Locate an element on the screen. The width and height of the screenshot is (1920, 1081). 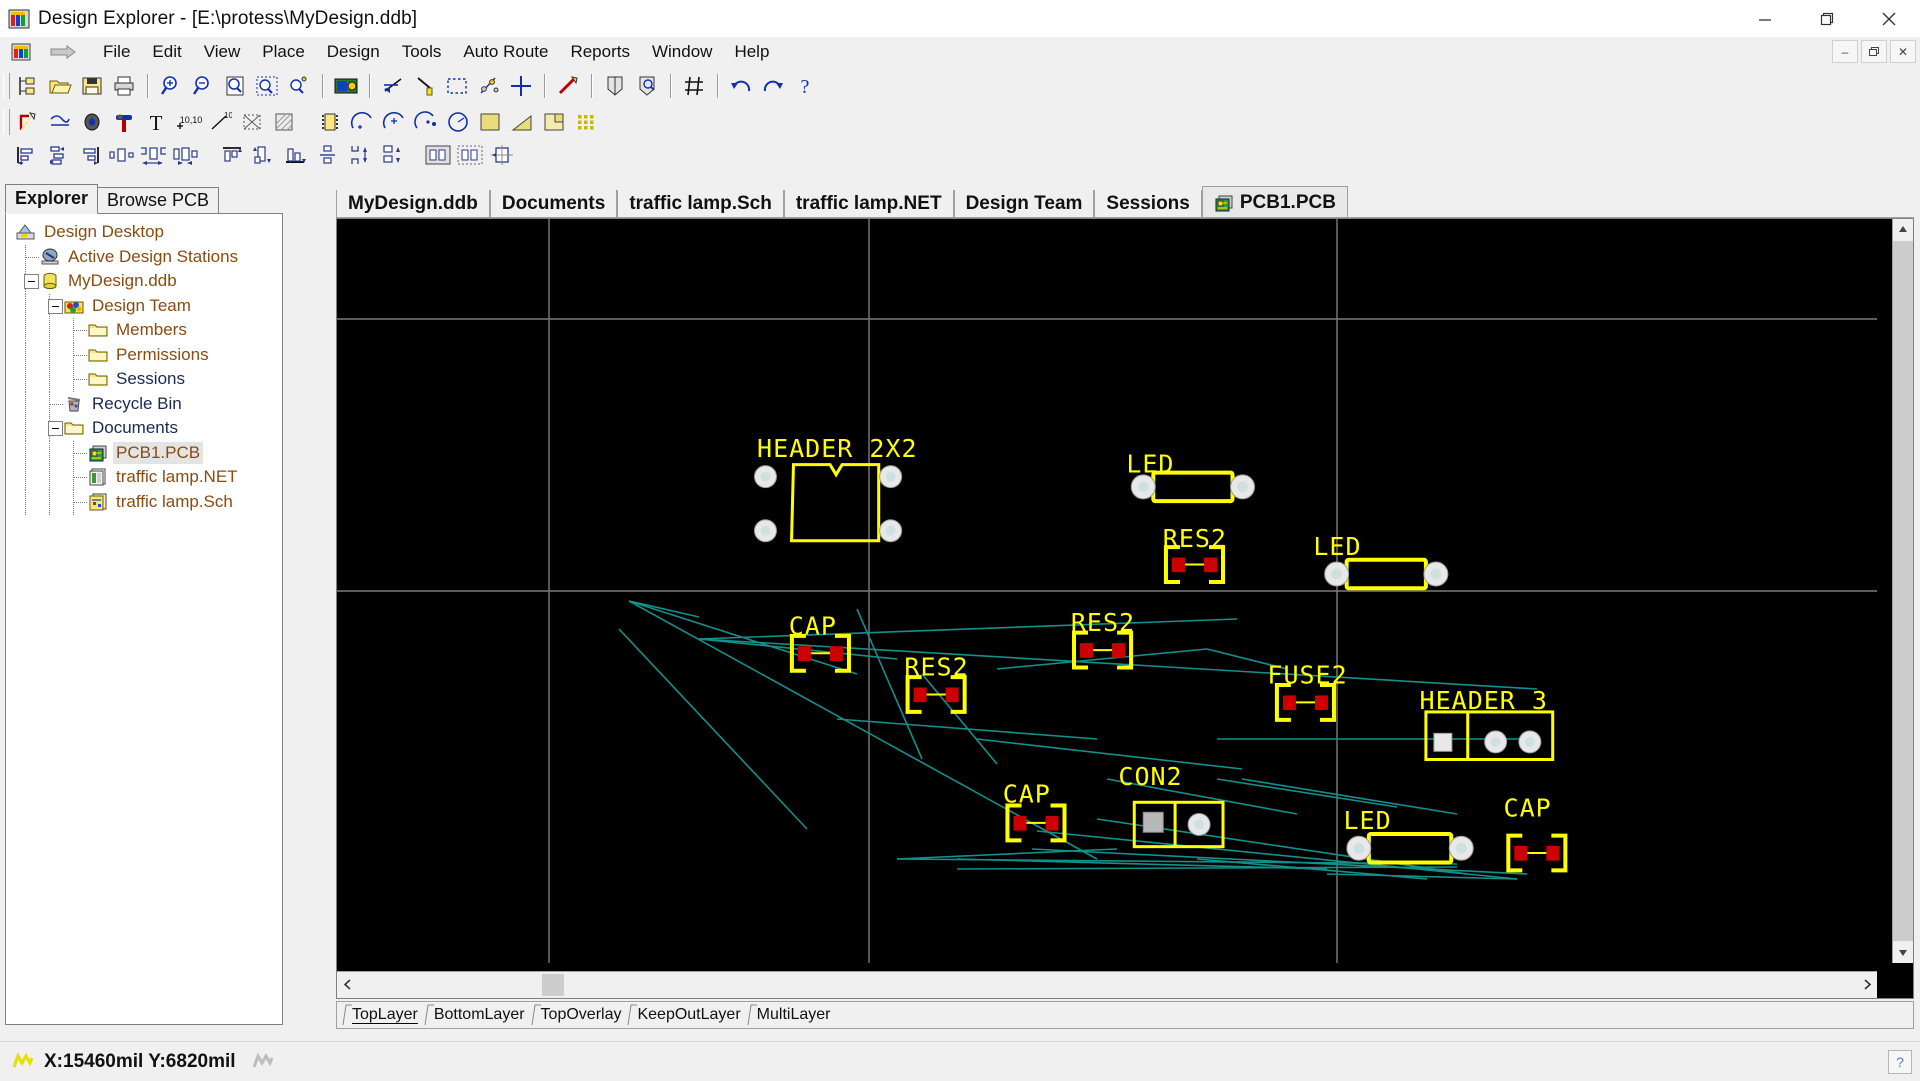
pcb-component: CON2 is located at coordinates (1171, 805).